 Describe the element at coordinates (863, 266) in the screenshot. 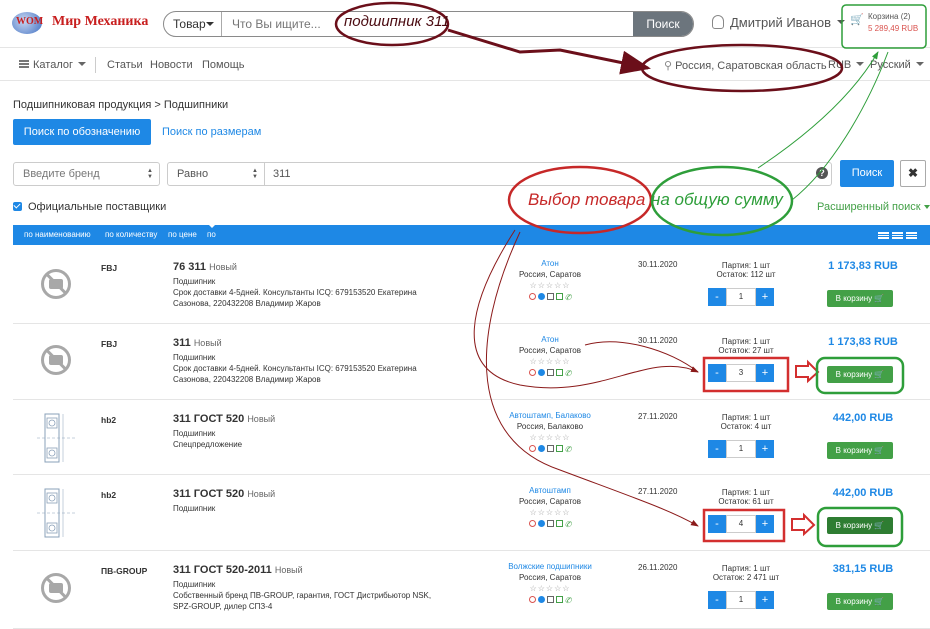

I see `product-price: 1 173,83 RUB` at that location.